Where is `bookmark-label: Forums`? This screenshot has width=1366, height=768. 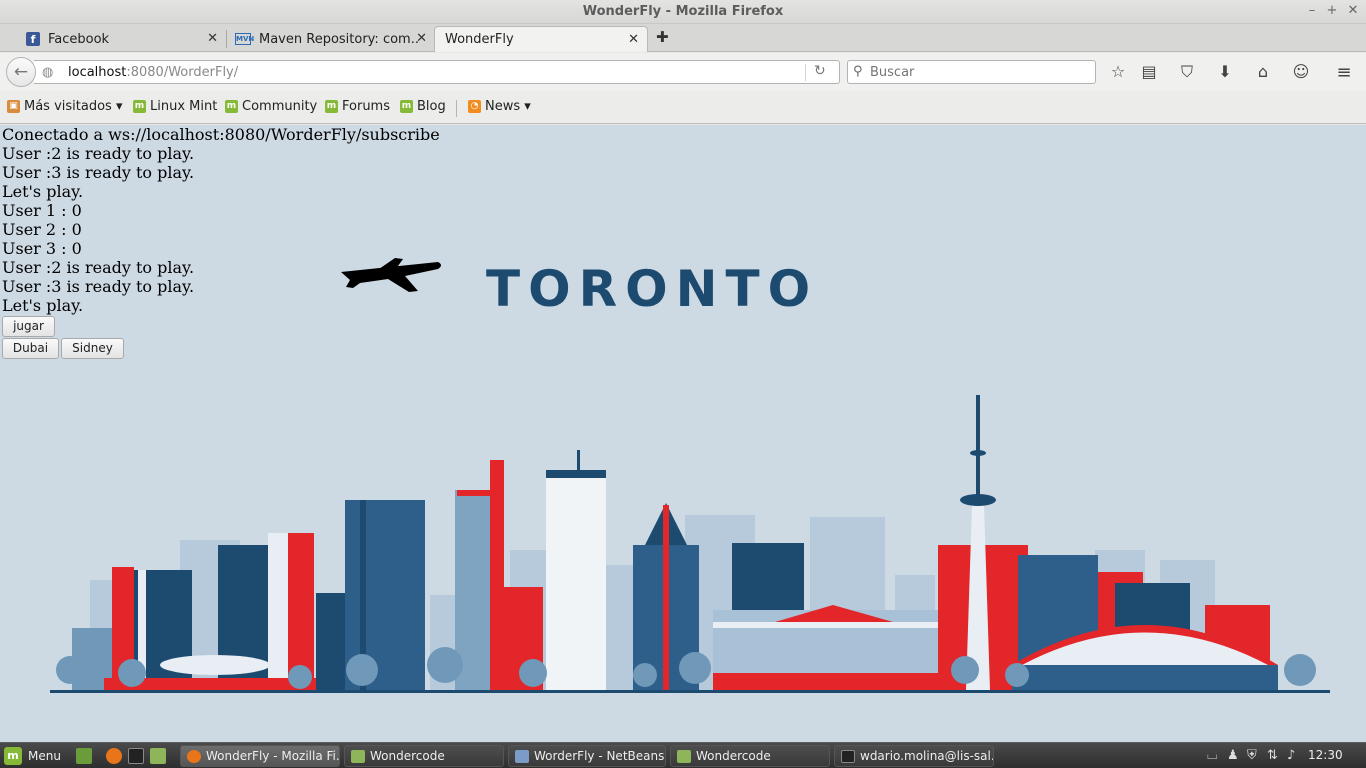
bookmark-label: Forums is located at coordinates (366, 106).